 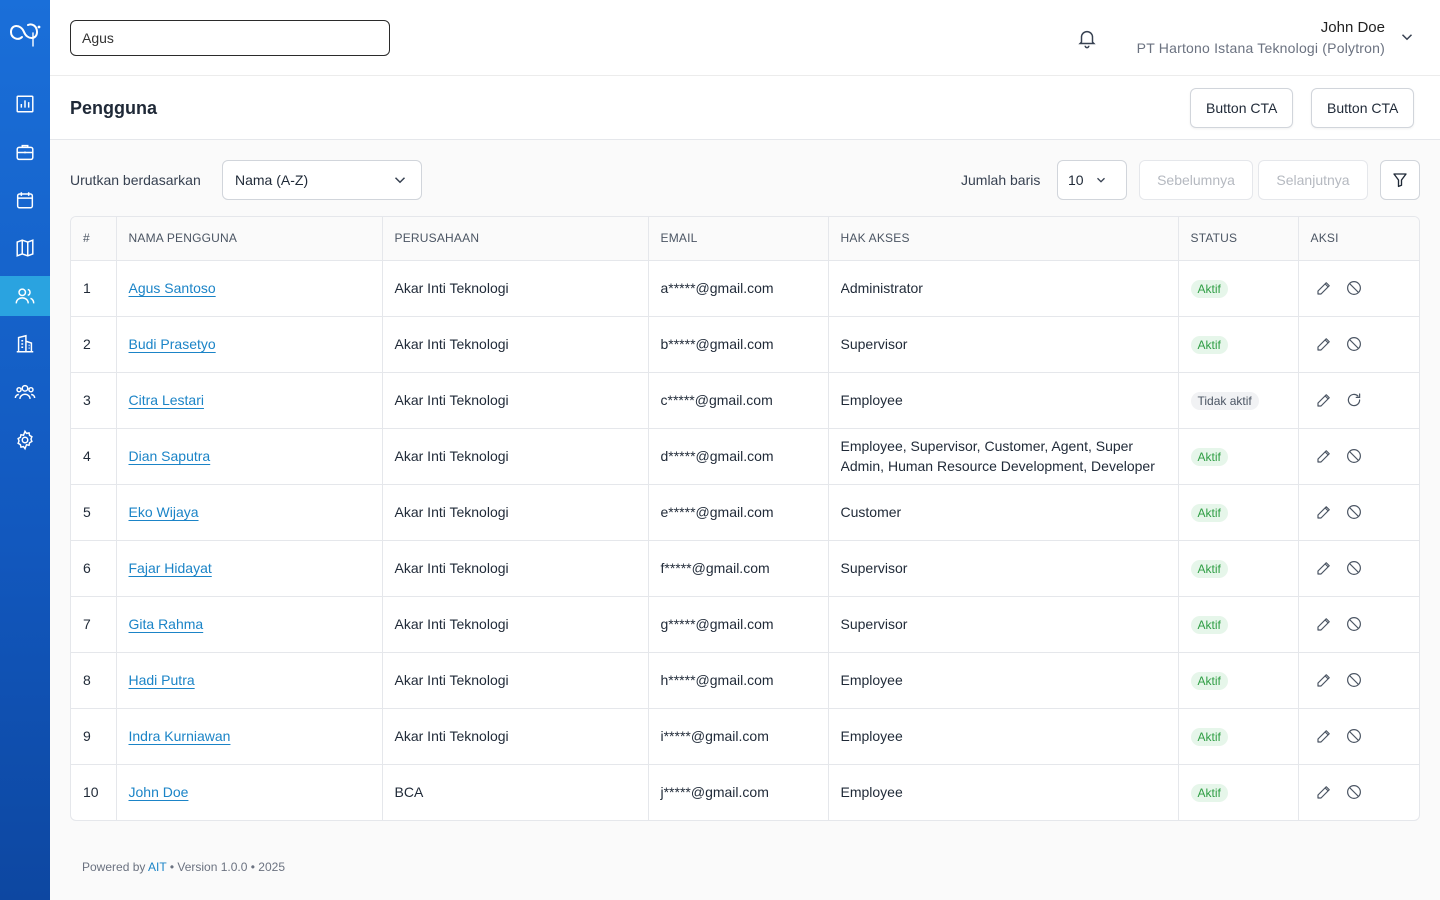 What do you see at coordinates (249, 680) in the screenshot?
I see `cell-name: Hadi Putra` at bounding box center [249, 680].